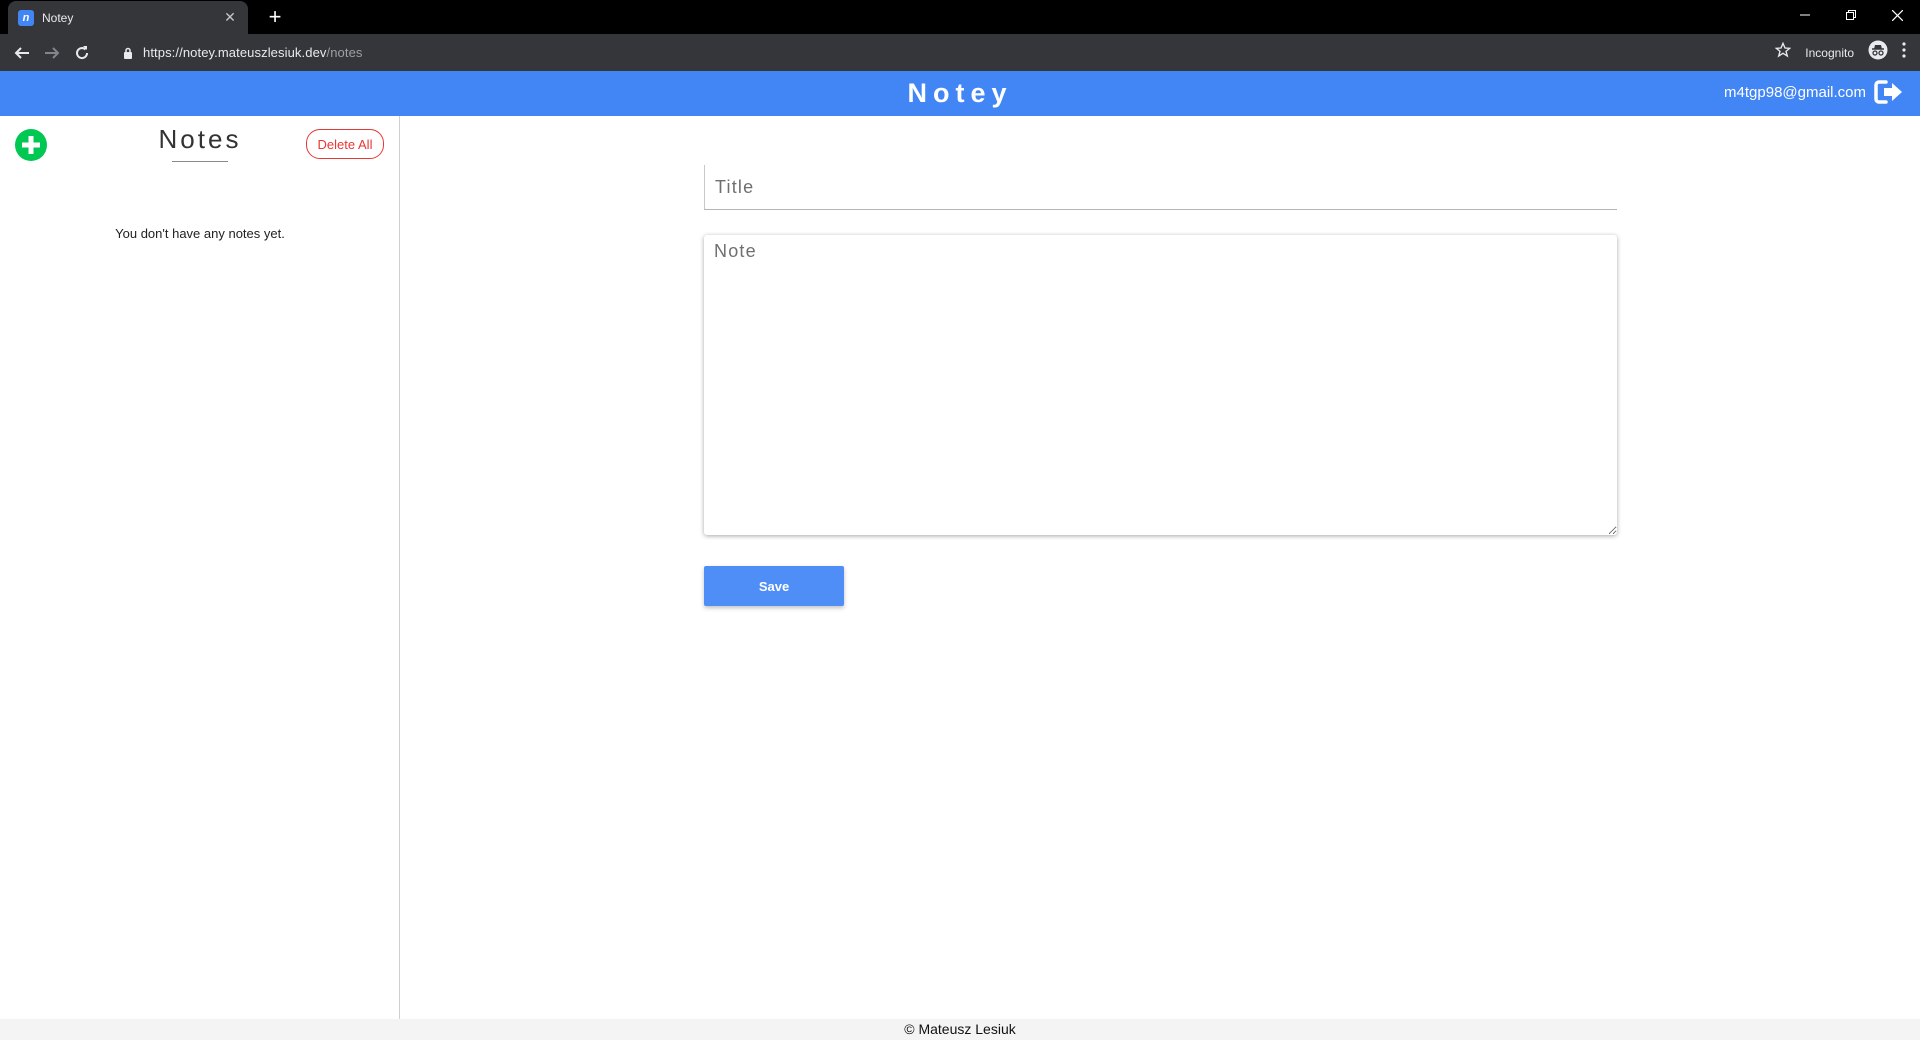 The image size is (1920, 1040). I want to click on incognito-label: Incognito, so click(1829, 52).